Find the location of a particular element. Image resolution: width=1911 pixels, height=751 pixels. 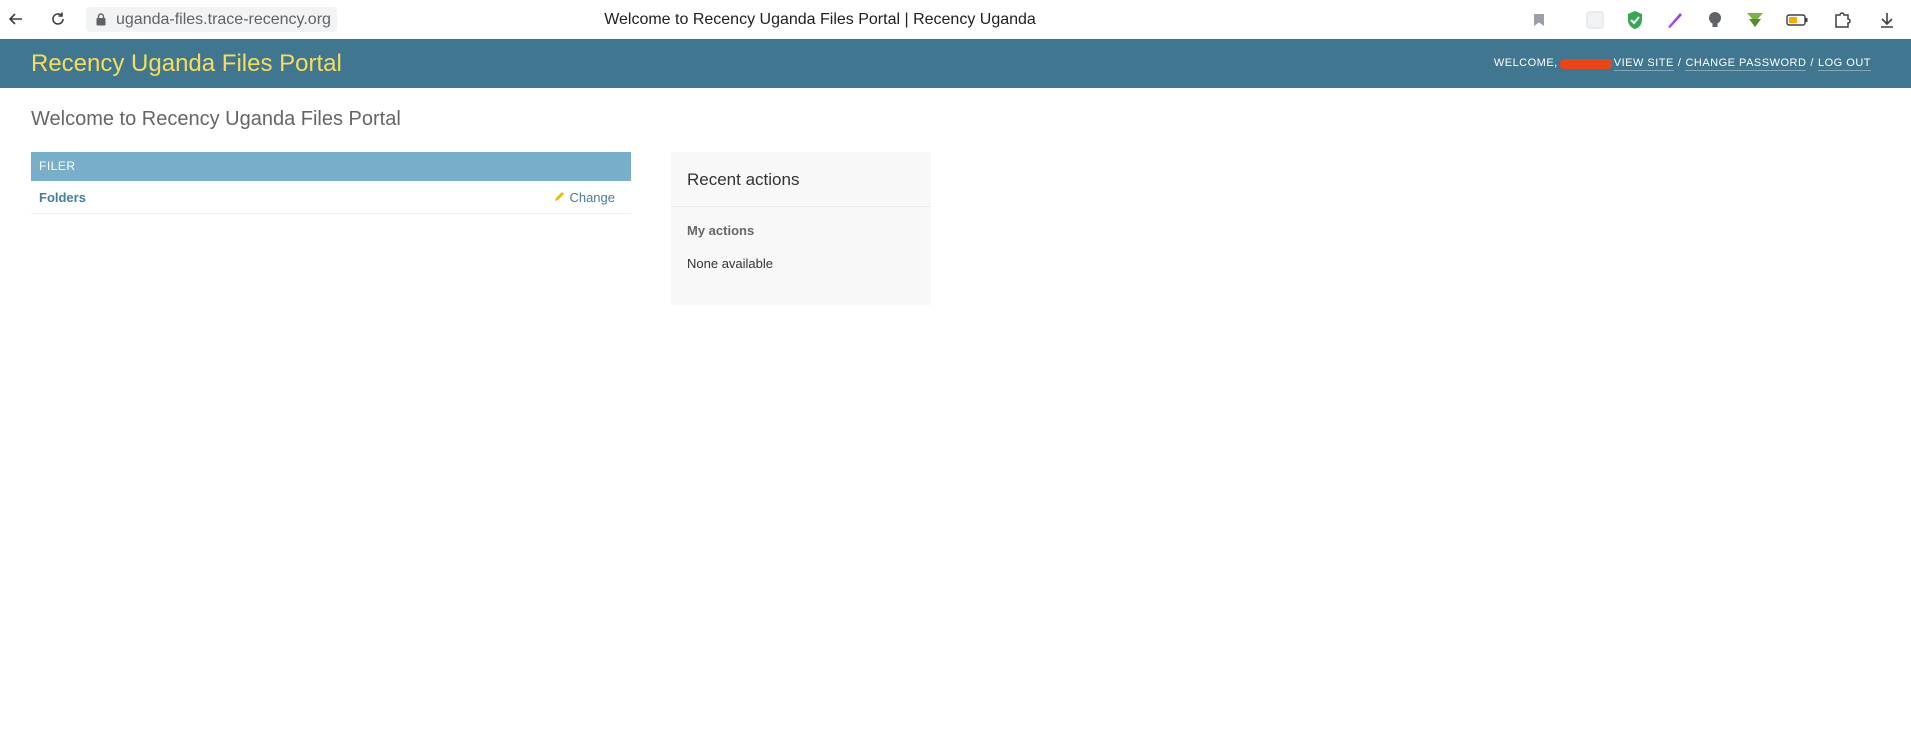

battery-icon is located at coordinates (1797, 20).